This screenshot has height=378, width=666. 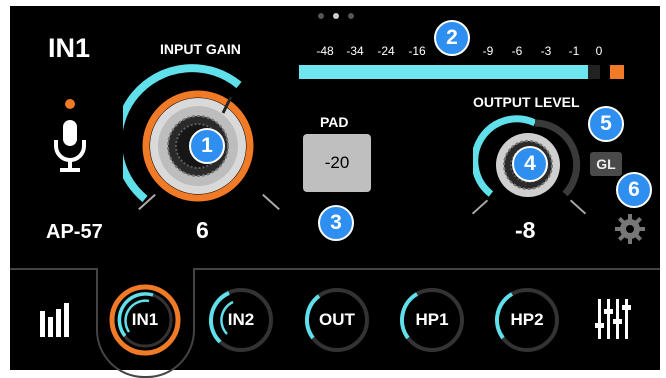 I want to click on microphone-icon, so click(x=70, y=147).